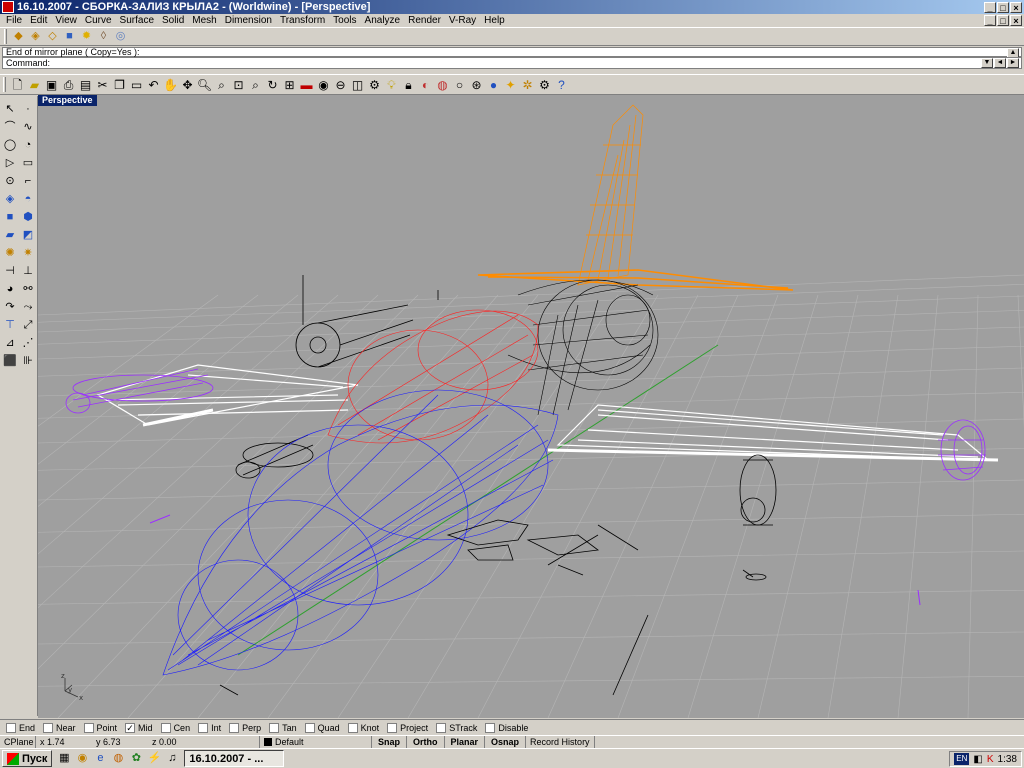 This screenshot has height=768, width=1024. I want to click on antivirus-icon: K, so click(990, 759).